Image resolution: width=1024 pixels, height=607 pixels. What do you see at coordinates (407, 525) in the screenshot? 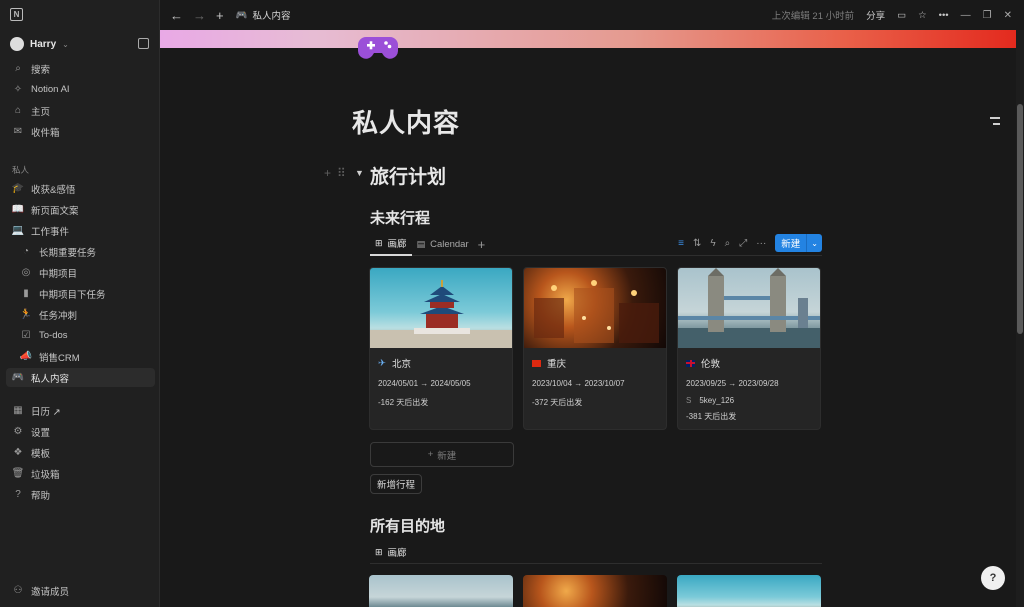
I see `heading-all-destinations: 所有目的地` at bounding box center [407, 525].